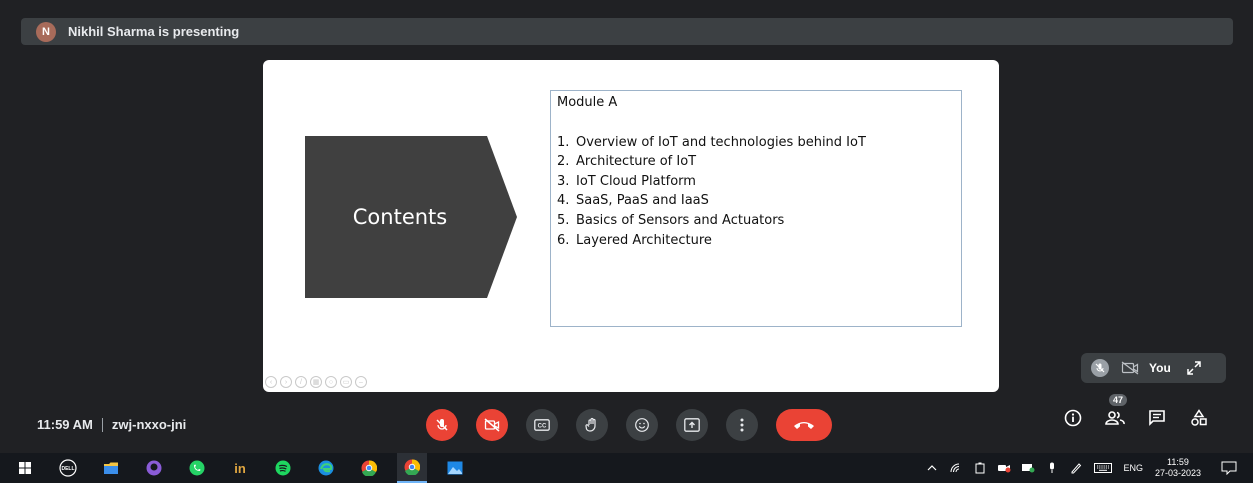  Describe the element at coordinates (346, 382) in the screenshot. I see `subtitles-icon: ▭` at that location.